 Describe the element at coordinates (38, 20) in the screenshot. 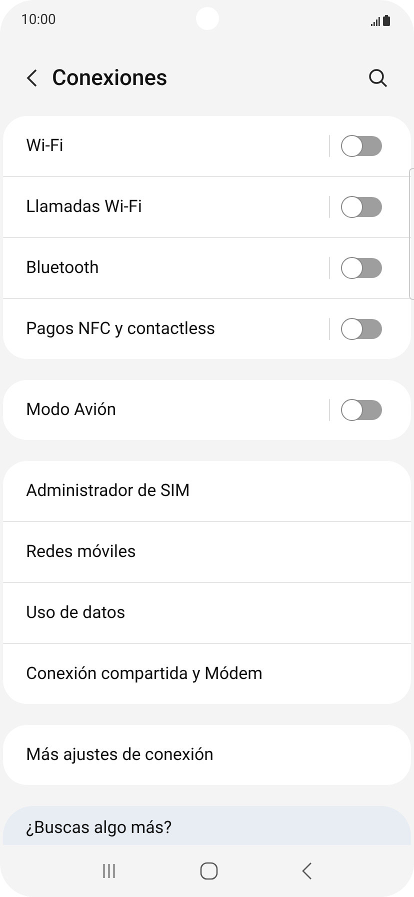

I see `status-time: 10:00` at that location.